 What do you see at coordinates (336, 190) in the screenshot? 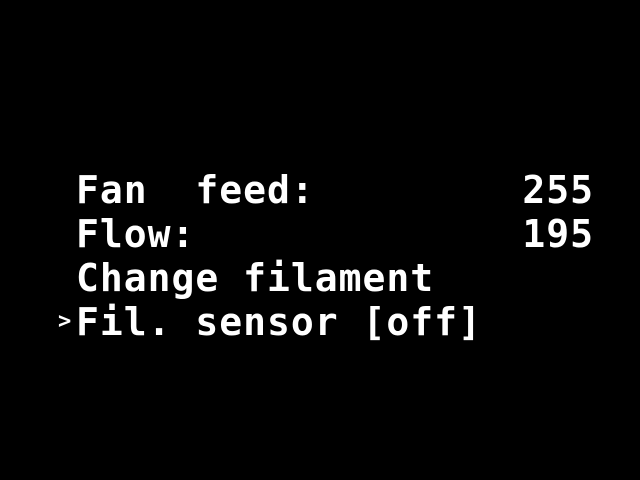
I see `menu-item-fan-speed: Fan feed: 255` at bounding box center [336, 190].